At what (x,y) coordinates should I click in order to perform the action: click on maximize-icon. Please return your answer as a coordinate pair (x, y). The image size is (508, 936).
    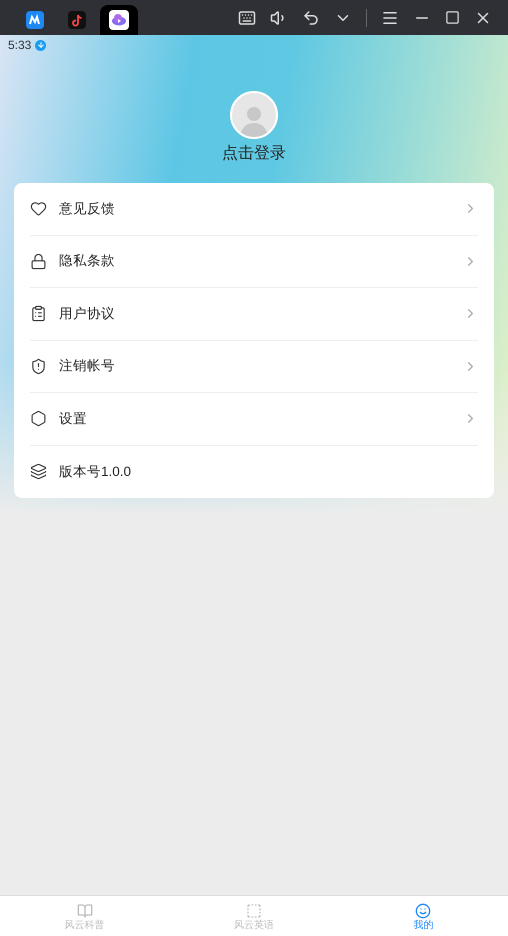
    Looking at the image, I should click on (452, 17).